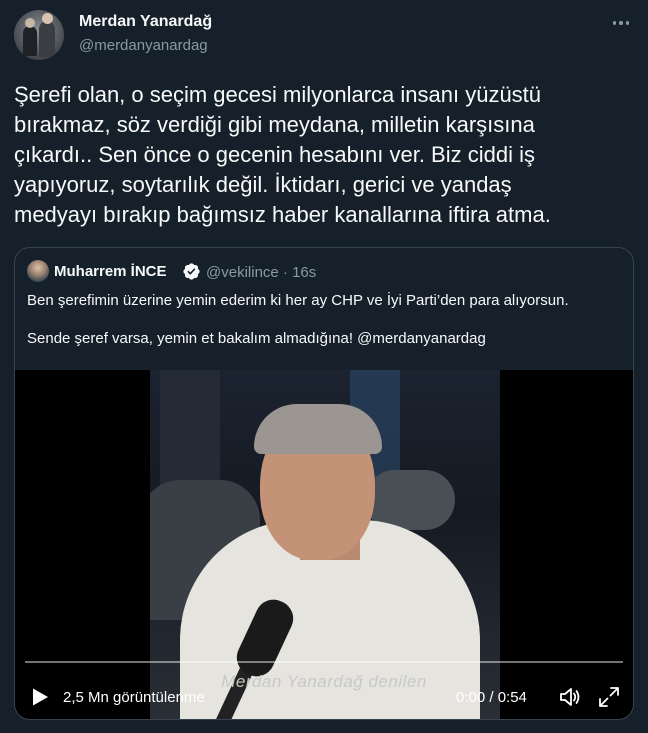 This screenshot has width=648, height=733. I want to click on verified-badge-icon, so click(191, 271).